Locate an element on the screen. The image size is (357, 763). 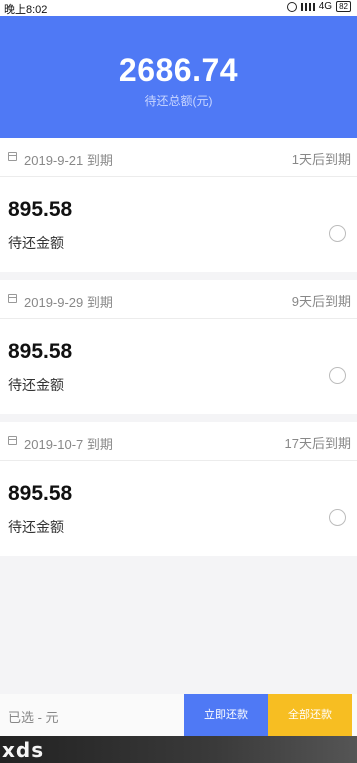
total-amount: 2686.74 is located at coordinates (178, 70).